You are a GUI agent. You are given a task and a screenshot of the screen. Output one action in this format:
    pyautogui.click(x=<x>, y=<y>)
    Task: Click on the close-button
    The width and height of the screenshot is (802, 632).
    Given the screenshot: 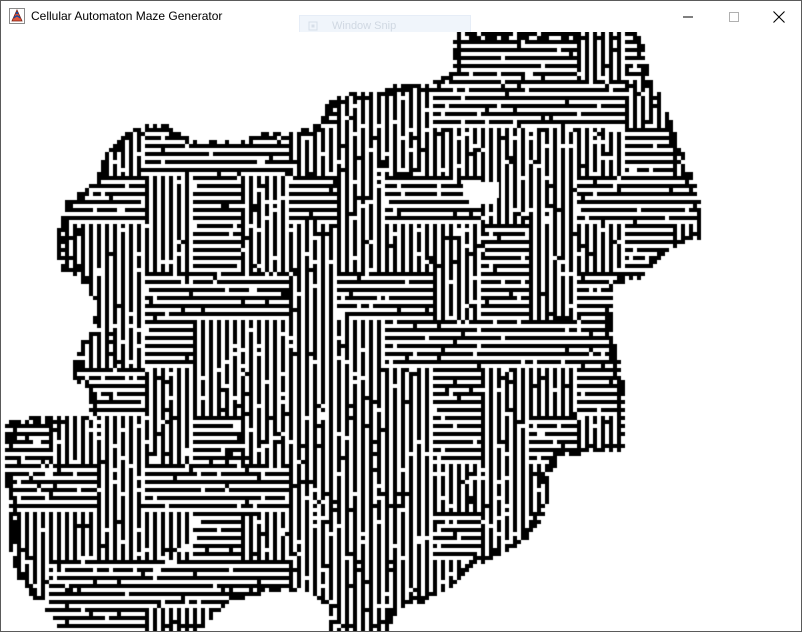 What is the action you would take?
    pyautogui.click(x=778, y=16)
    